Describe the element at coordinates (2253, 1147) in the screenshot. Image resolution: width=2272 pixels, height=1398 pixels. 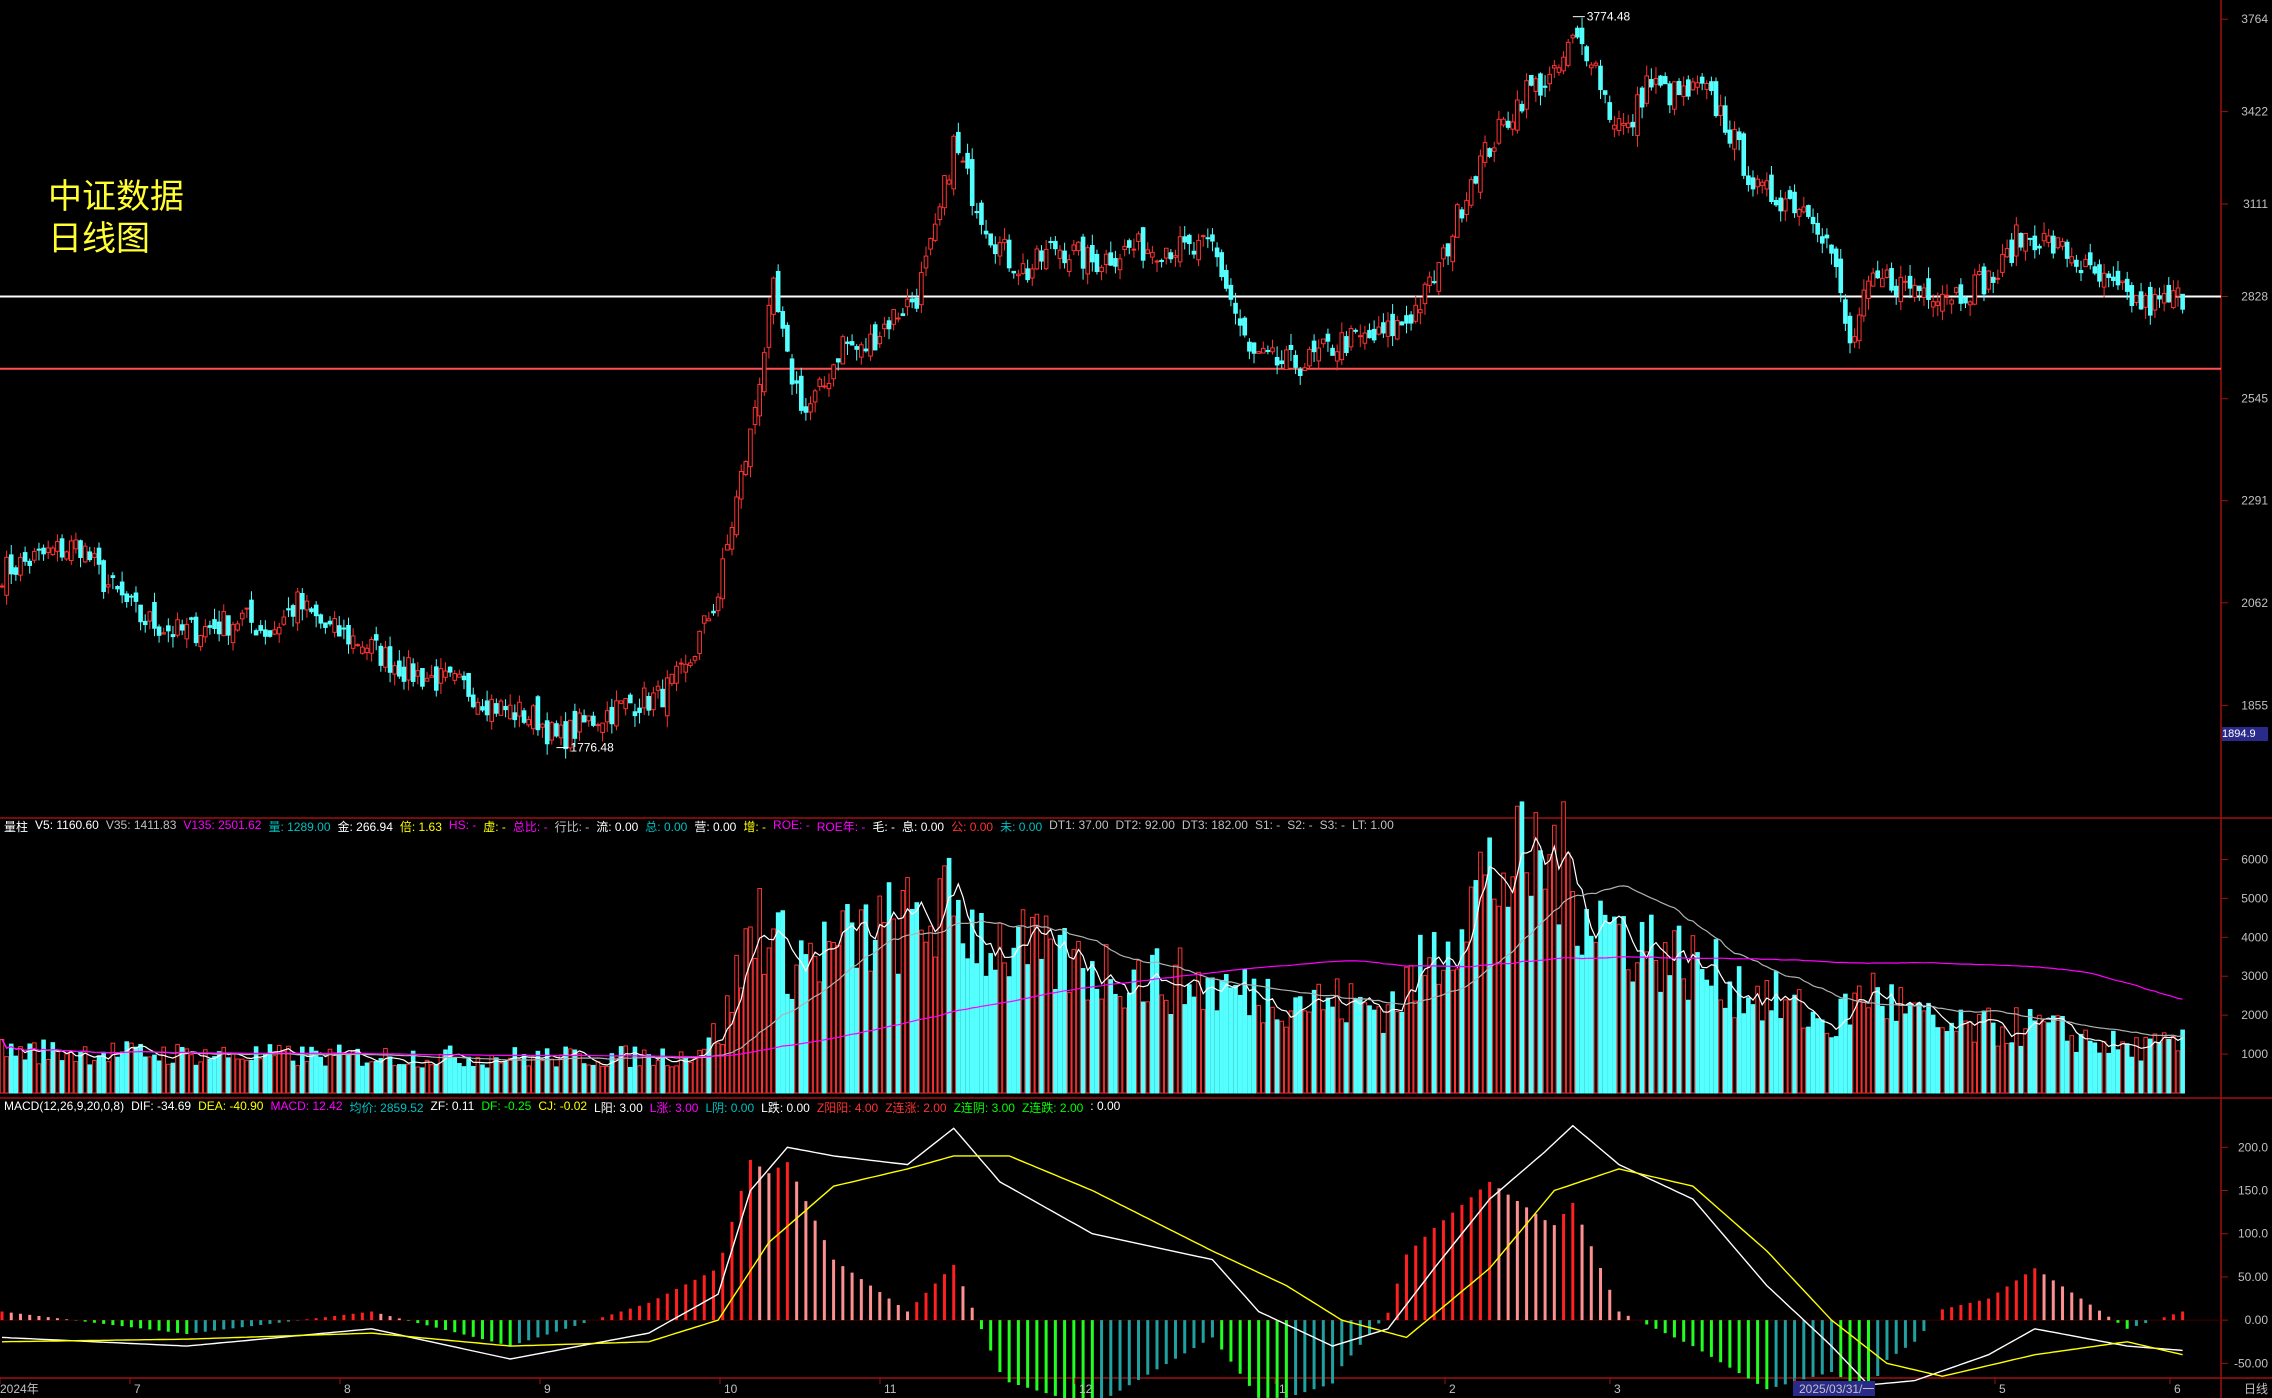
I see `macd-tick-label: 200.0` at that location.